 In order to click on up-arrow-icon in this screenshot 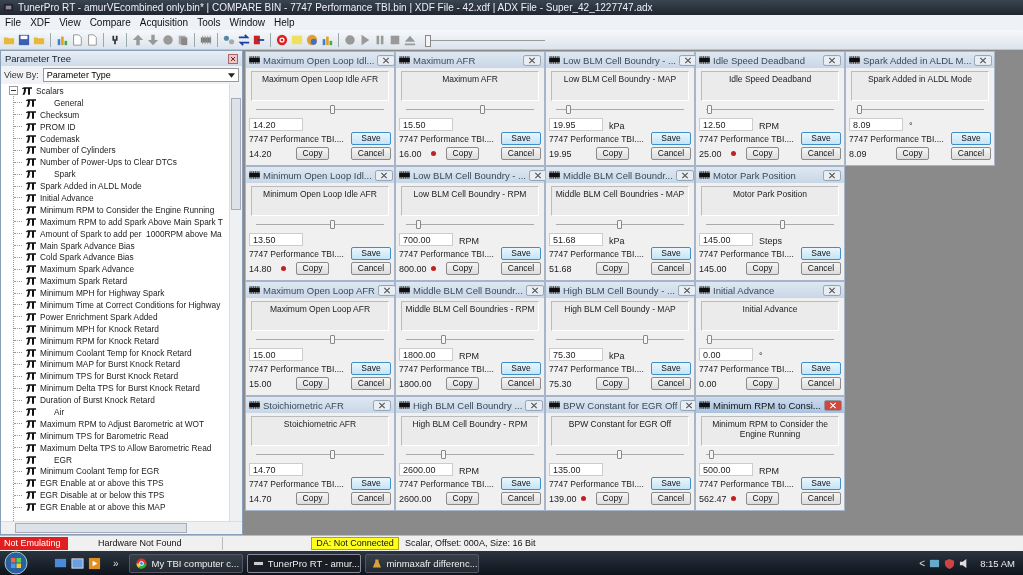, I will do `click(138, 39)`.